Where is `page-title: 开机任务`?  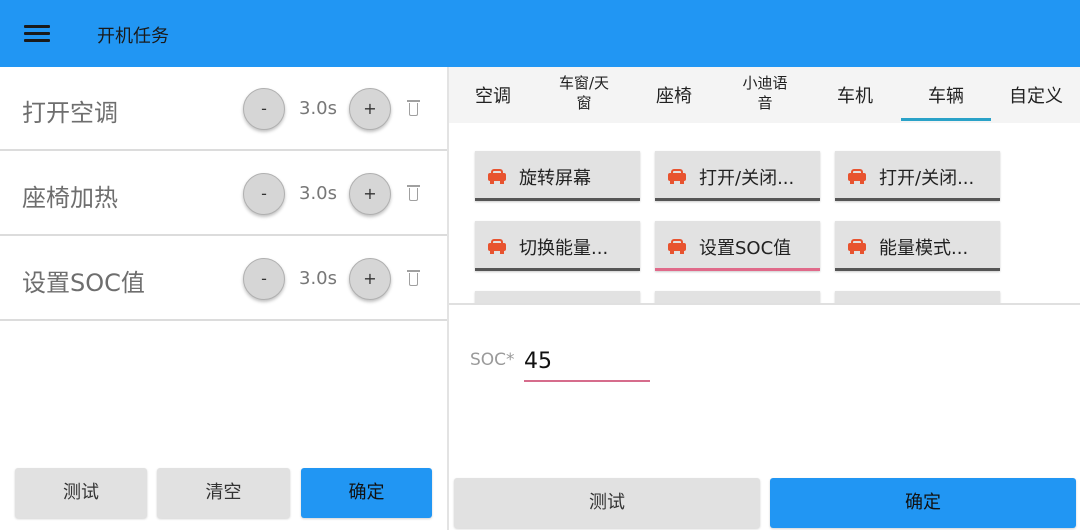
page-title: 开机任务 is located at coordinates (133, 36).